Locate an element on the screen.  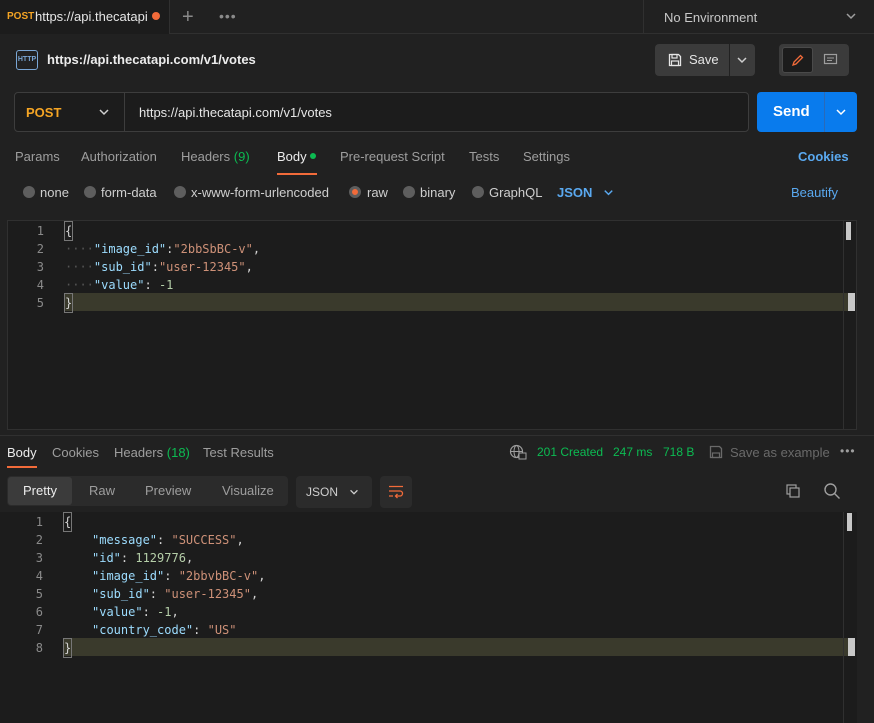
tab-headers: Headers (9) is located at coordinates (215, 156).